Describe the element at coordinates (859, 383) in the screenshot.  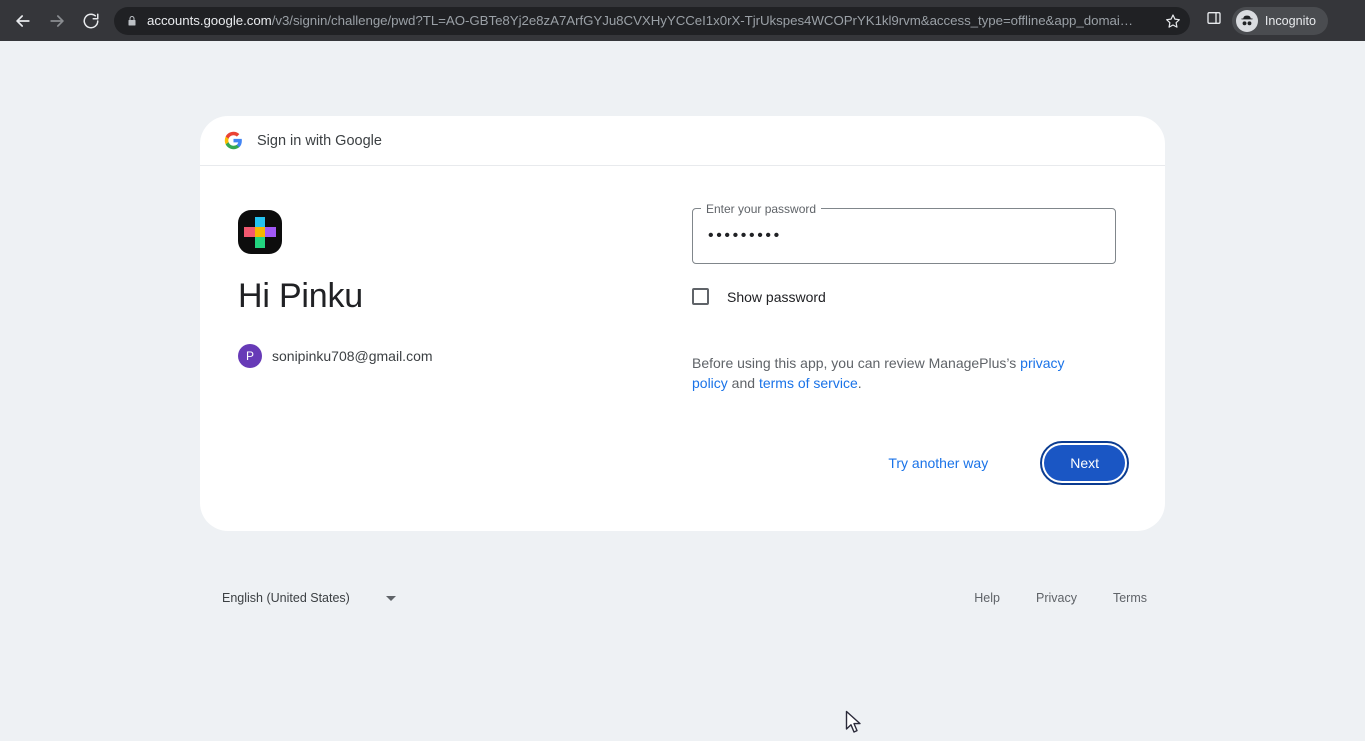
I see `consent-suffix: .` at that location.